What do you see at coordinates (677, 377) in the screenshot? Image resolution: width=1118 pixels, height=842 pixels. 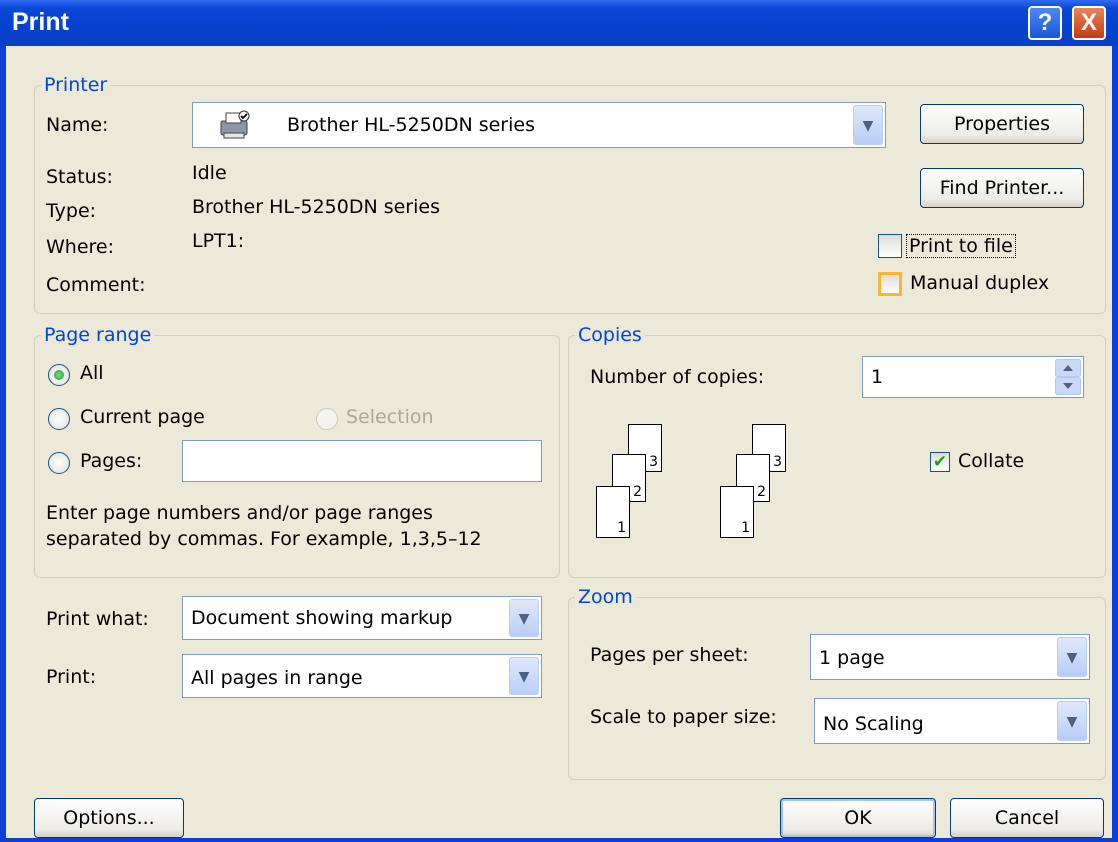 I see `number-of-copies-label: Number of copies:` at bounding box center [677, 377].